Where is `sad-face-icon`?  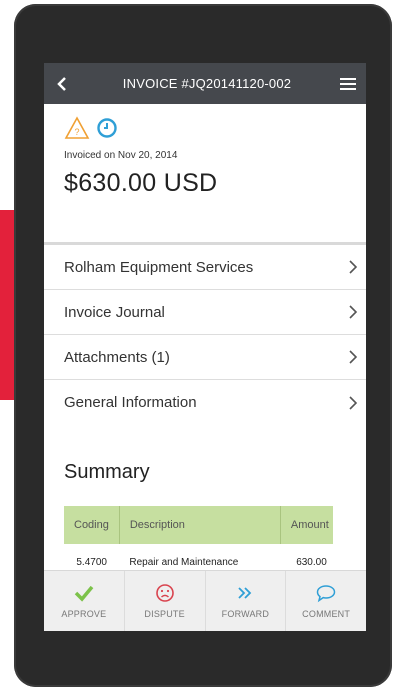
sad-face-icon is located at coordinates (164, 593).